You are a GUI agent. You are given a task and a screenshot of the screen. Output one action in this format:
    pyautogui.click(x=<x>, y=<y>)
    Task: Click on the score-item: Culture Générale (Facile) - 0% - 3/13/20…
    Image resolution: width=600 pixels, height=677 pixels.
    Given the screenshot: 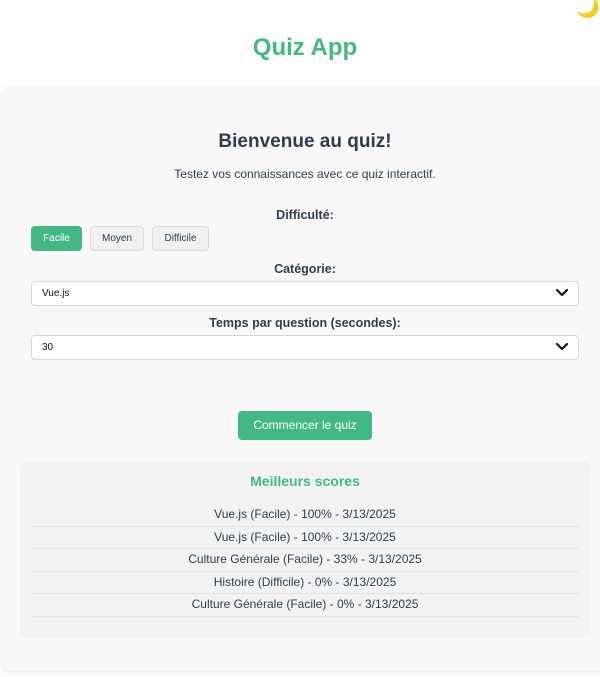 What is the action you would take?
    pyautogui.click(x=305, y=605)
    